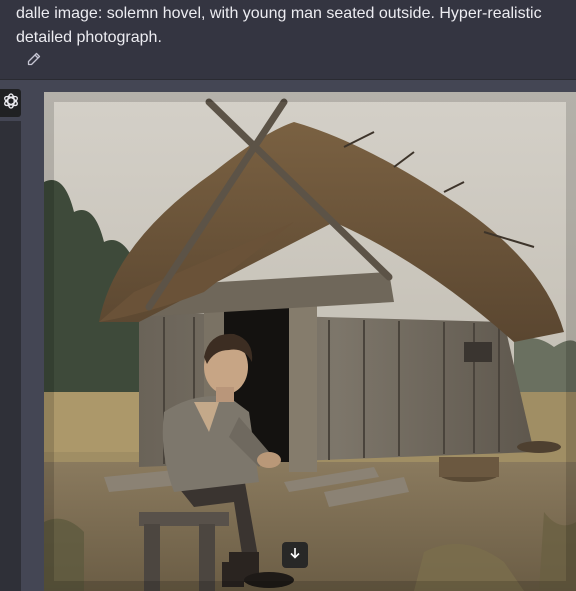 The width and height of the screenshot is (576, 591). I want to click on pencil-icon, so click(34, 61).